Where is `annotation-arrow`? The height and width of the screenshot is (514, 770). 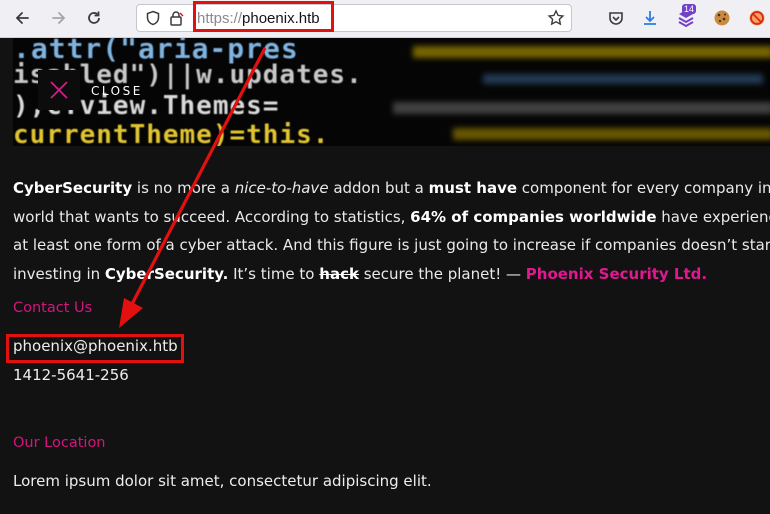 annotation-arrow is located at coordinates (193, 187).